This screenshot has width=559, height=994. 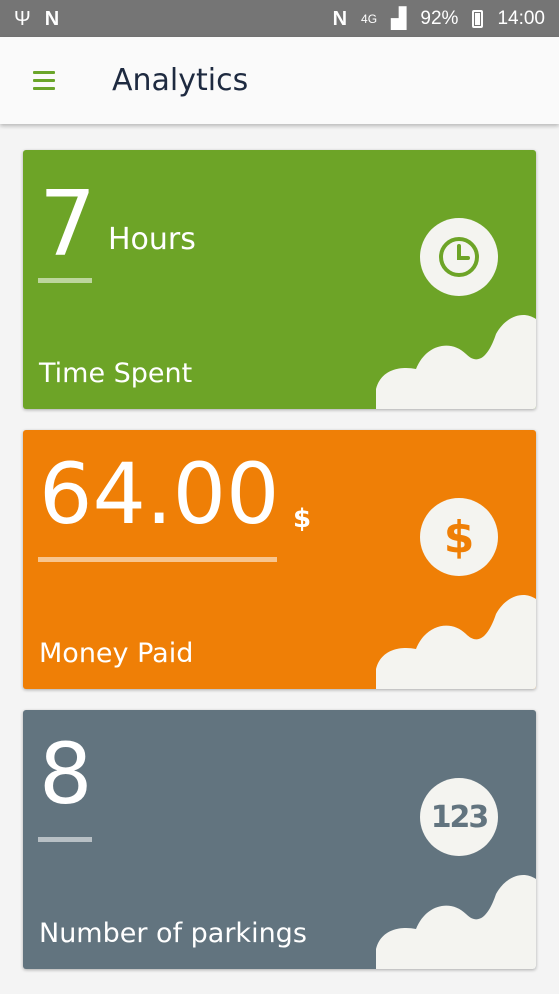 What do you see at coordinates (44, 80) in the screenshot?
I see `menu-icon` at bounding box center [44, 80].